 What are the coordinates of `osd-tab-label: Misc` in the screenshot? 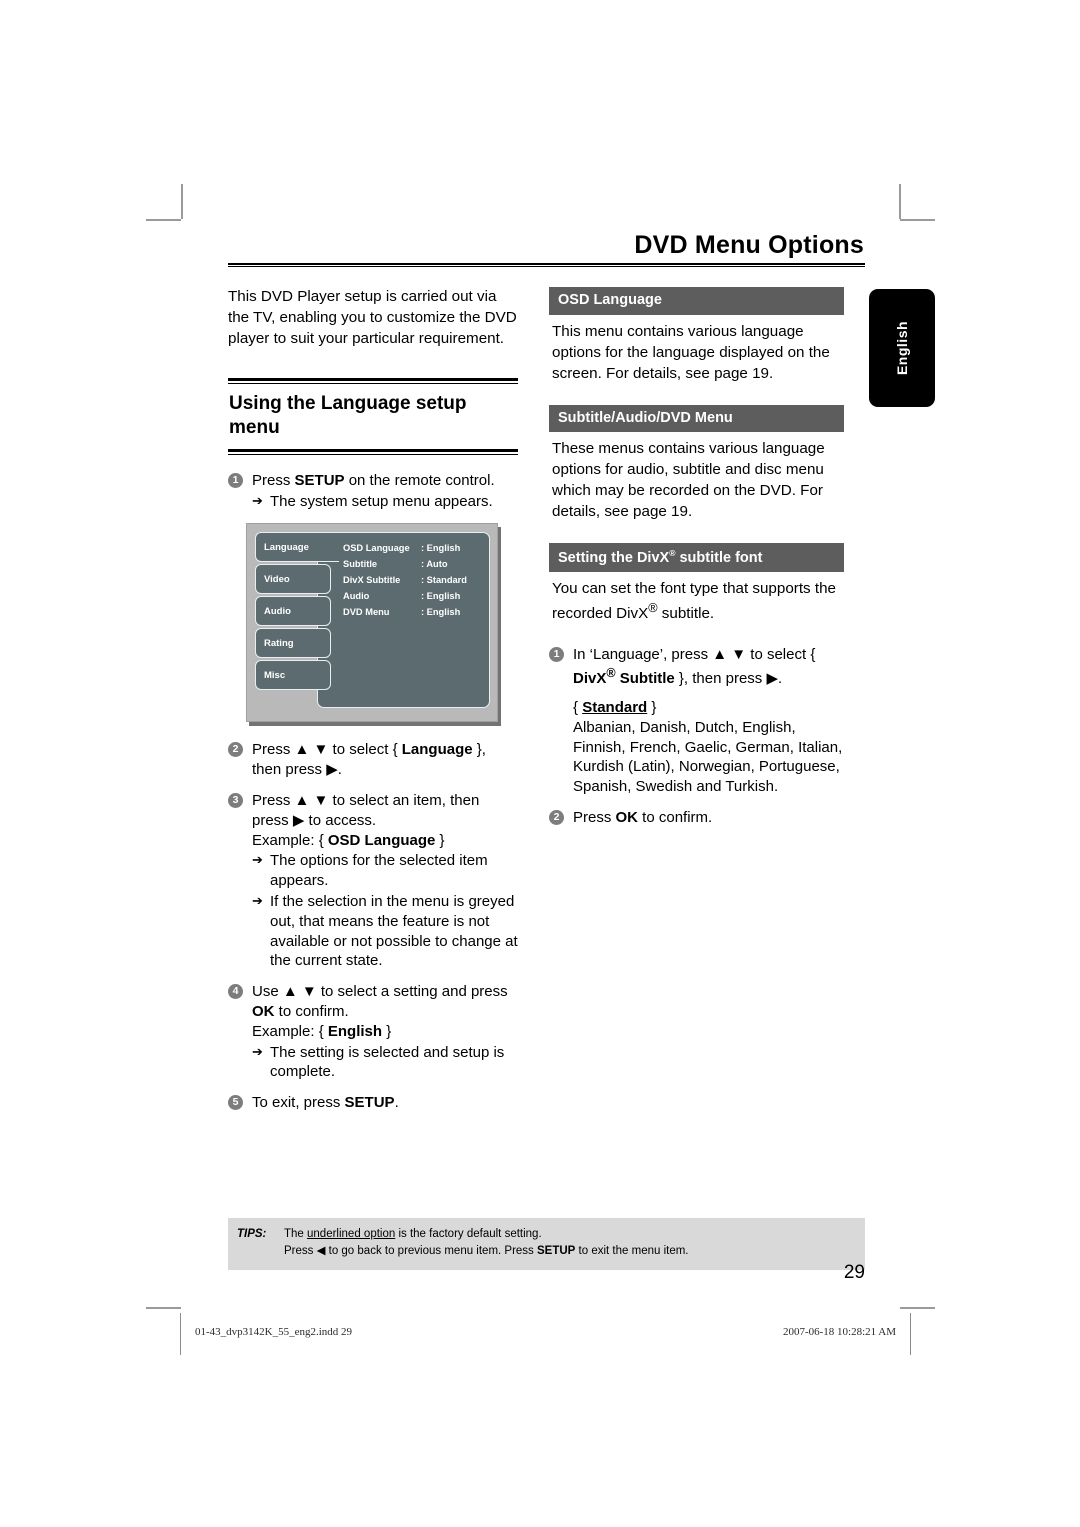 It's located at (275, 676).